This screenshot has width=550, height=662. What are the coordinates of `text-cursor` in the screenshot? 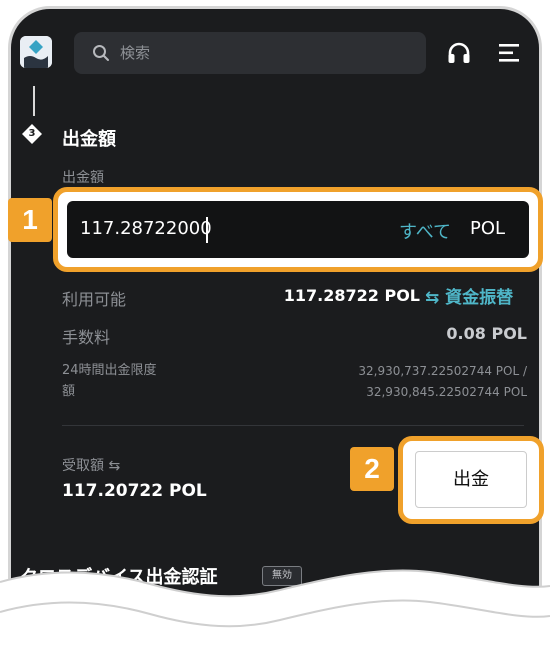 It's located at (207, 230).